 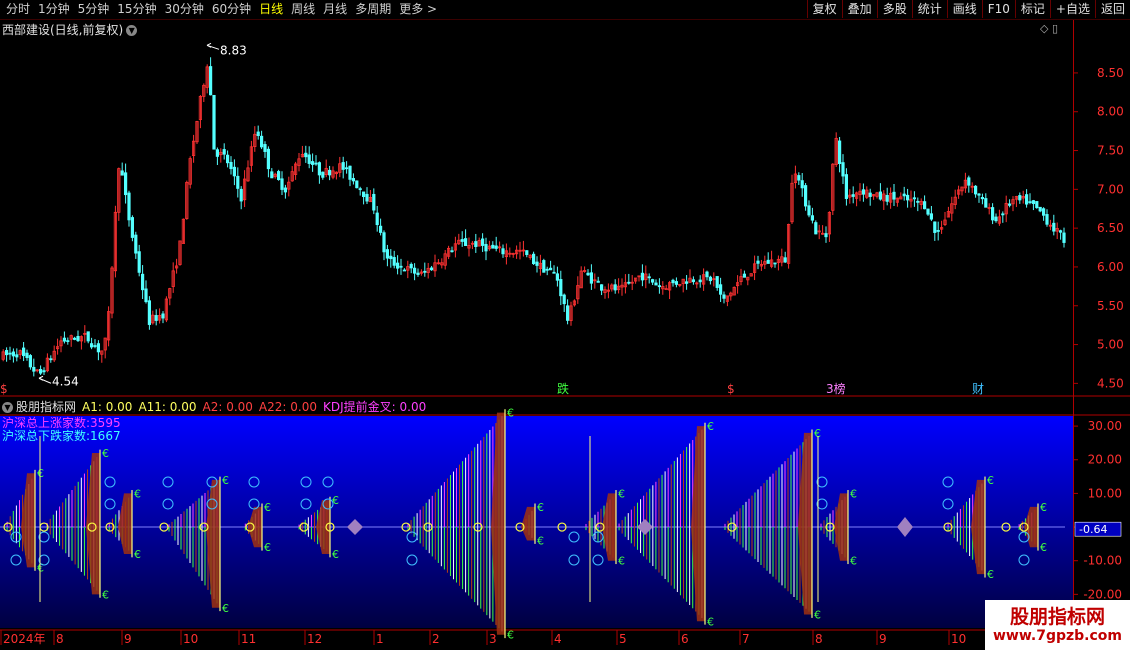 I want to click on x-tick-label: 10, so click(x=190, y=639).